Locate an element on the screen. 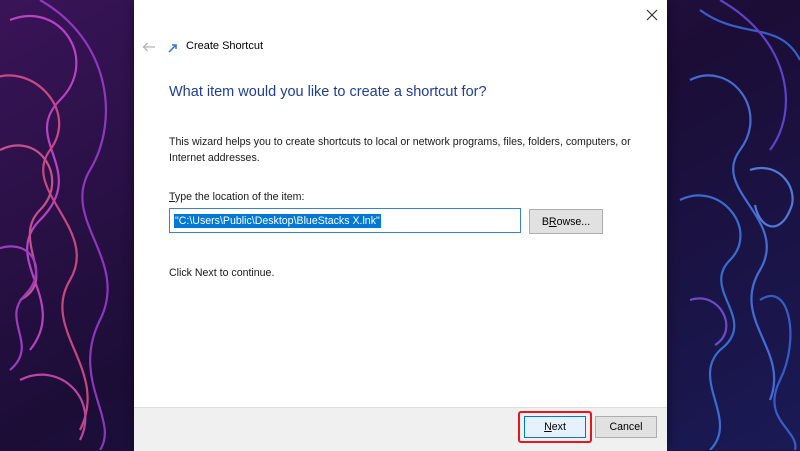  browse-label-prefix: B is located at coordinates (545, 221).